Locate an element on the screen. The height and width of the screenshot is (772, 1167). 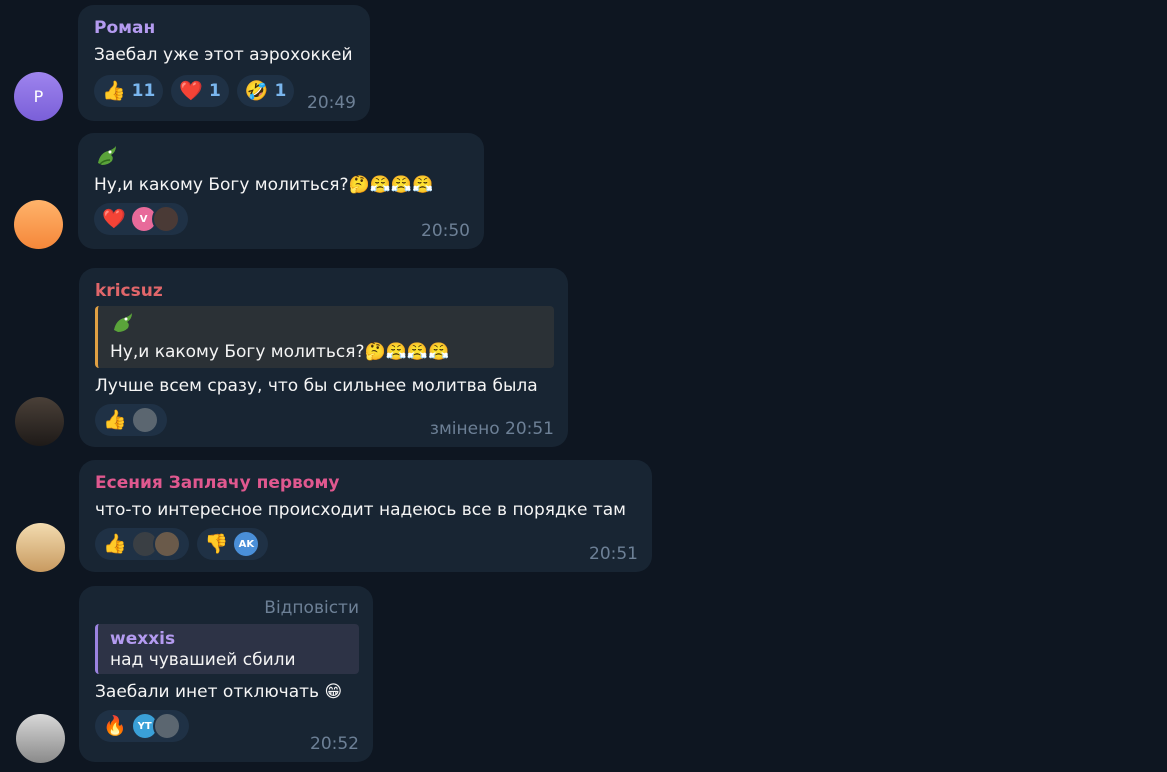
reactions: 👍 👎 AK is located at coordinates (366, 544).